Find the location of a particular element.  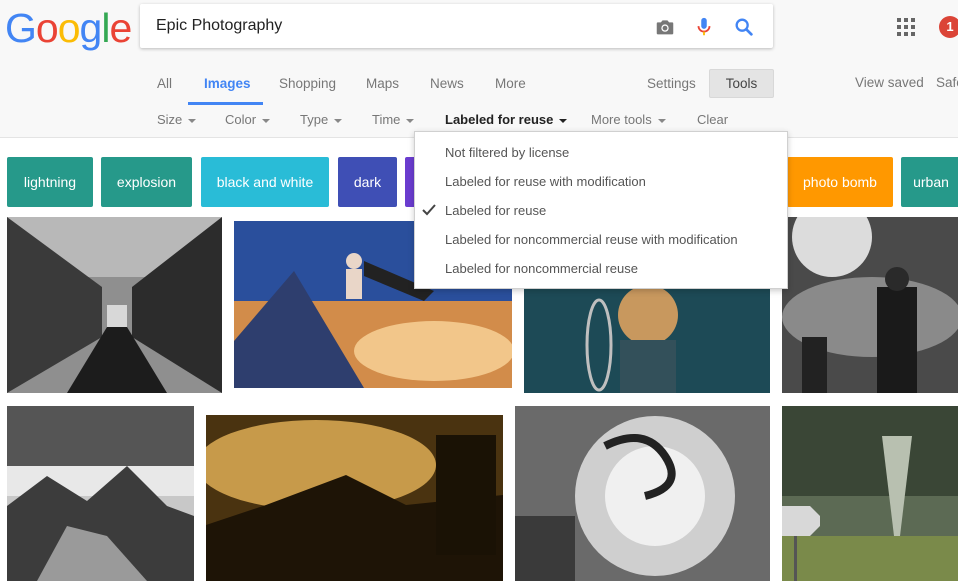

chip-label: dark is located at coordinates (367, 182).